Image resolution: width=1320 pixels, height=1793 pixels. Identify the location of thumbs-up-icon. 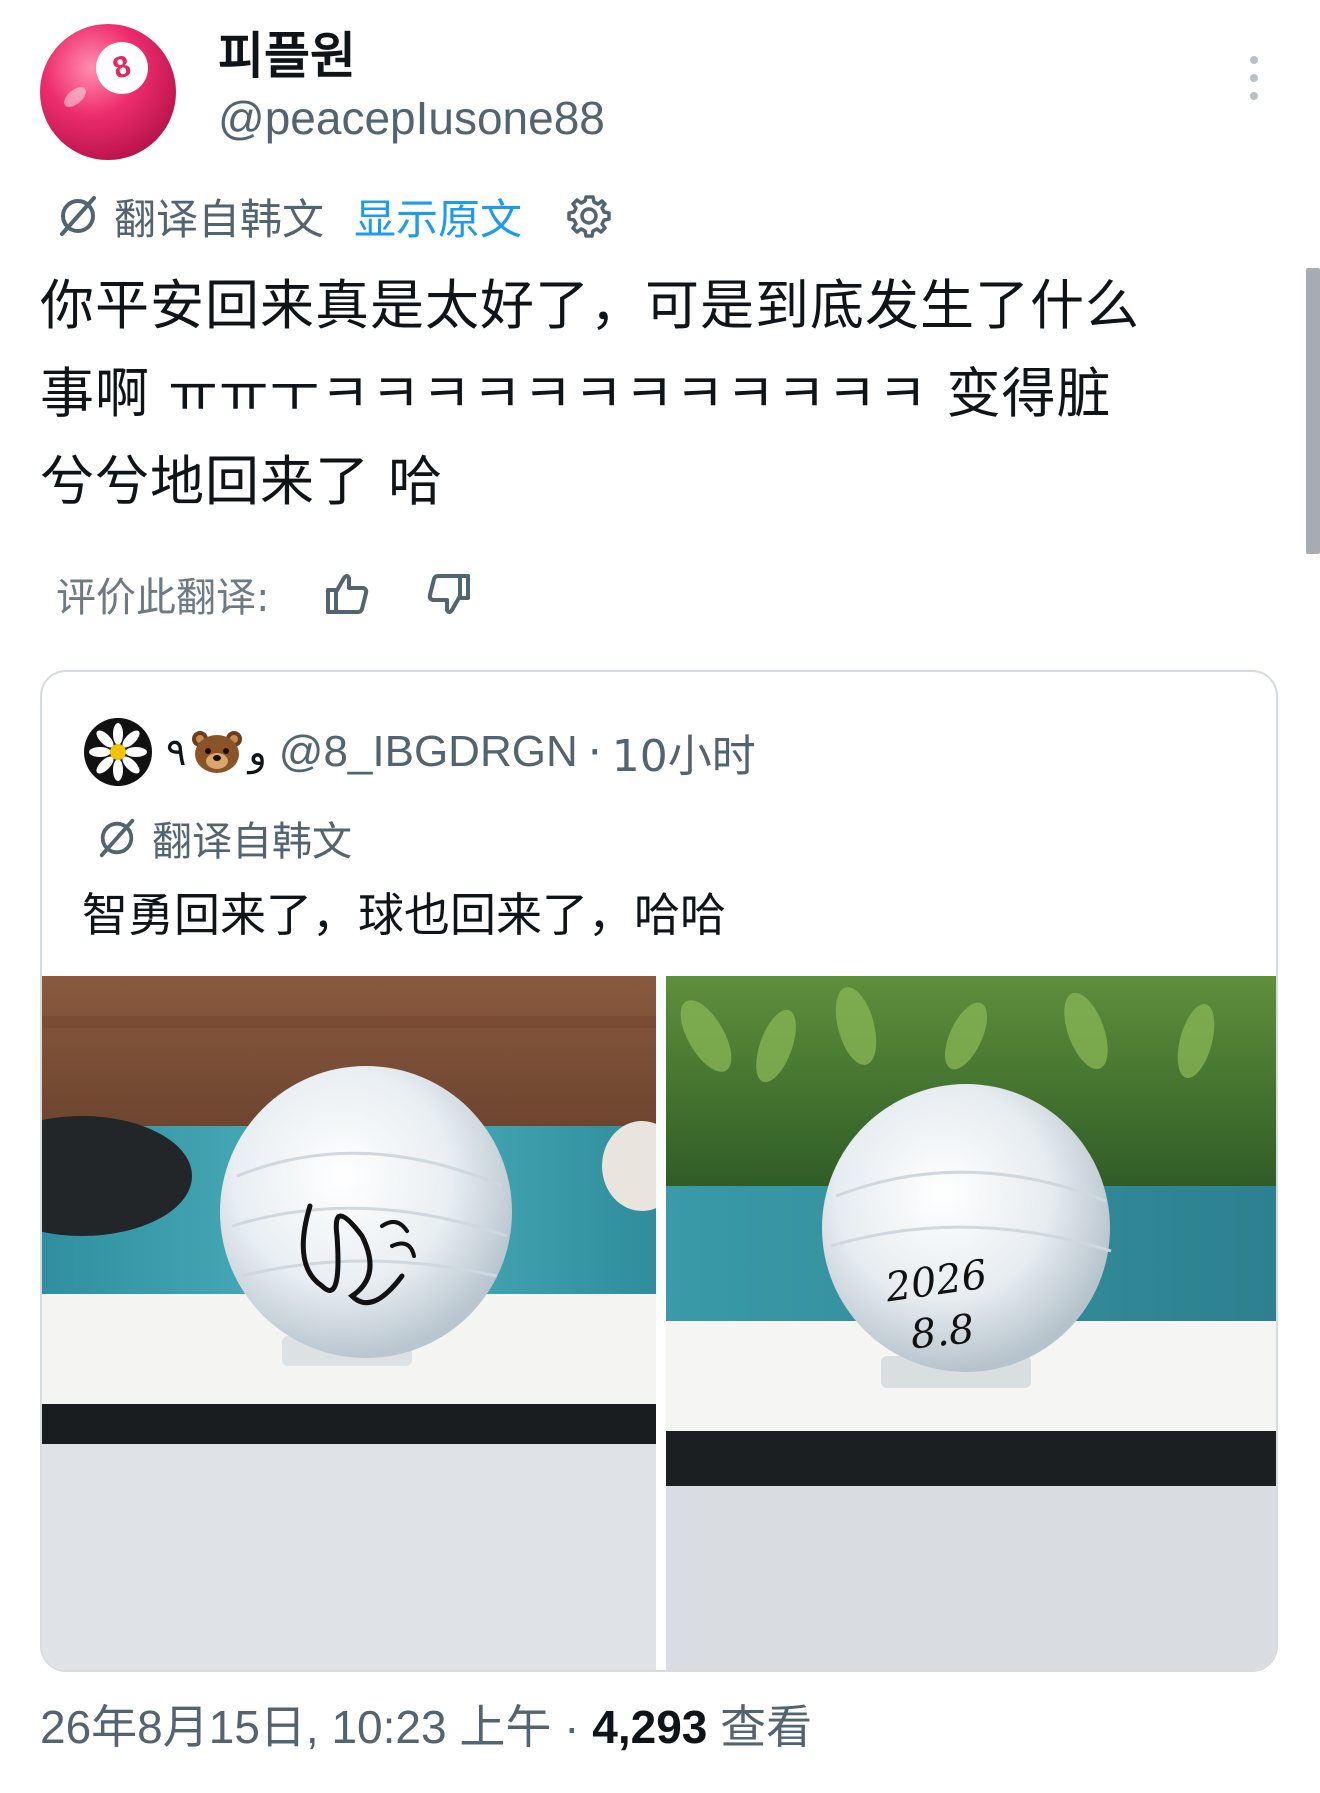
(347, 594).